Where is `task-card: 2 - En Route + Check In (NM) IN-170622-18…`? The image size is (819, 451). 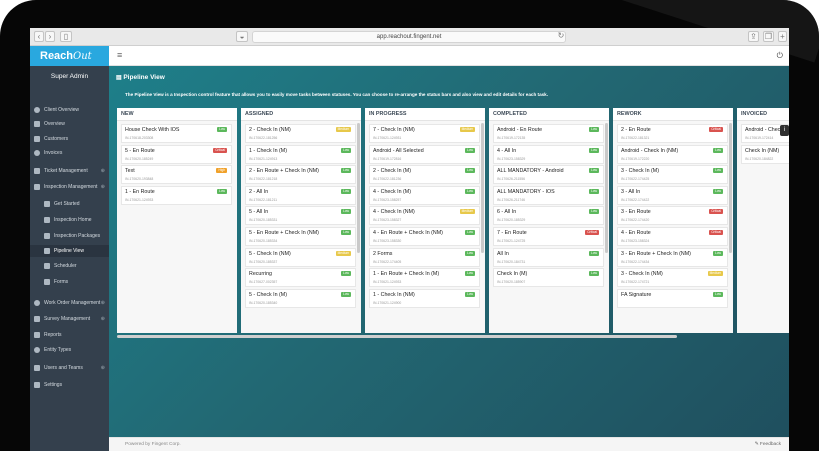 task-card: 2 - En Route + Check In (NM) IN-170622-18… is located at coordinates (300, 175).